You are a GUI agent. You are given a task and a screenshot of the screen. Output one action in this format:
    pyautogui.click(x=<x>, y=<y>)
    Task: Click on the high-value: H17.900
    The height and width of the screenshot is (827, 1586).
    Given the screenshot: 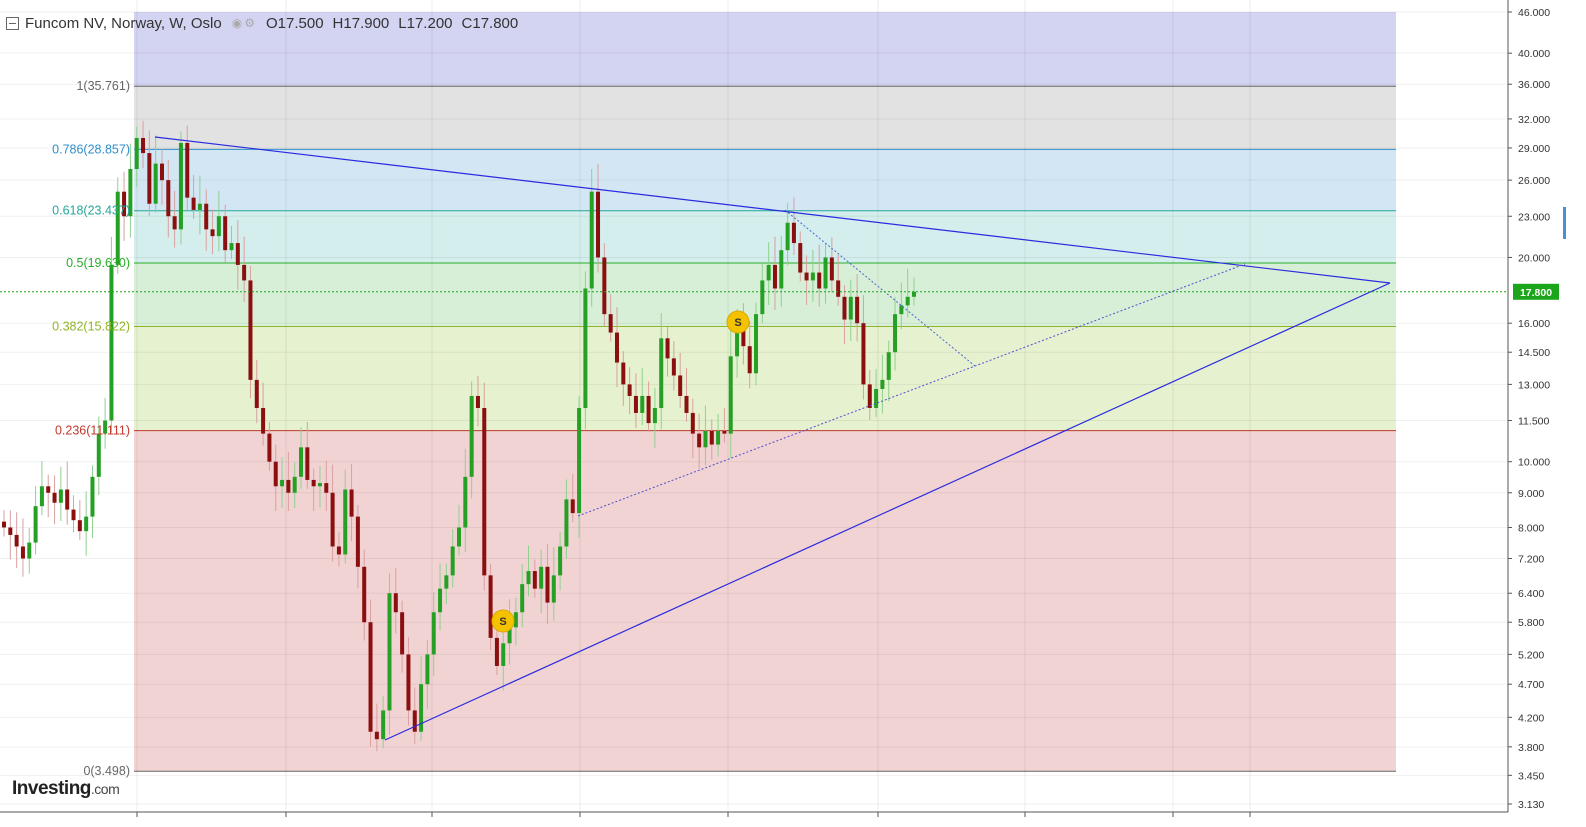 What is the action you would take?
    pyautogui.click(x=361, y=23)
    